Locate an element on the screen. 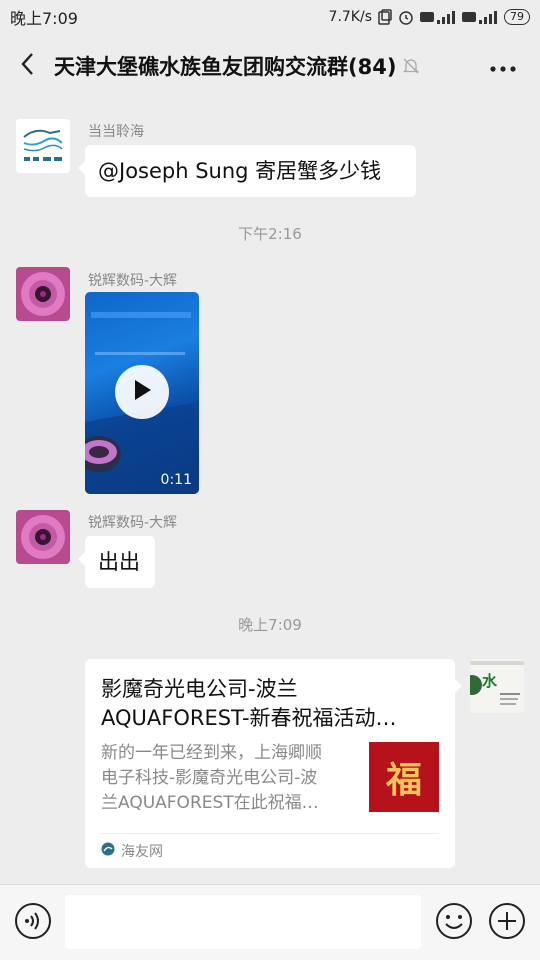  avatar-logo-icon is located at coordinates (43, 146).